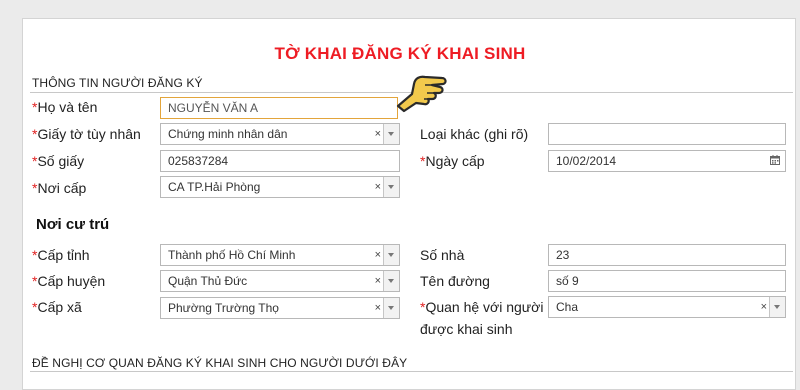  Describe the element at coordinates (228, 134) in the screenshot. I see `id-type-value: Chứng minh nhân dân` at that location.